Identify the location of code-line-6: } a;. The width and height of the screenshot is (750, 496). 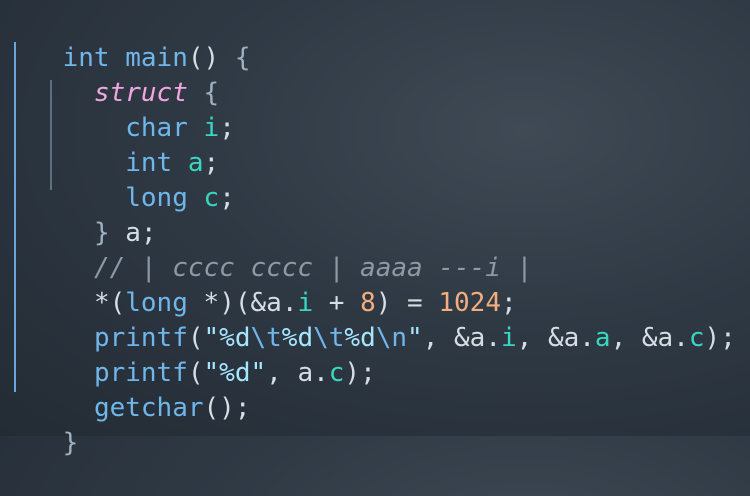
(375, 214).